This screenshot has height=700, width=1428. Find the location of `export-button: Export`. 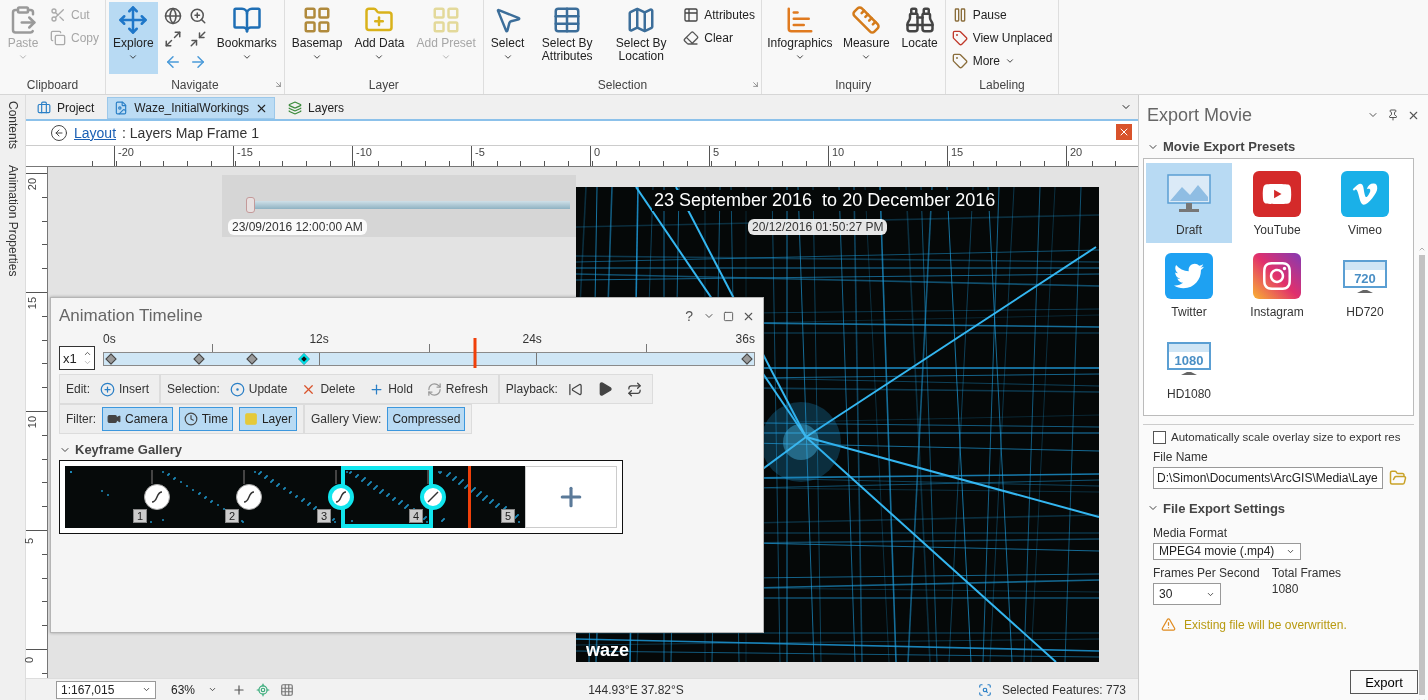

export-button: Export is located at coordinates (1384, 682).